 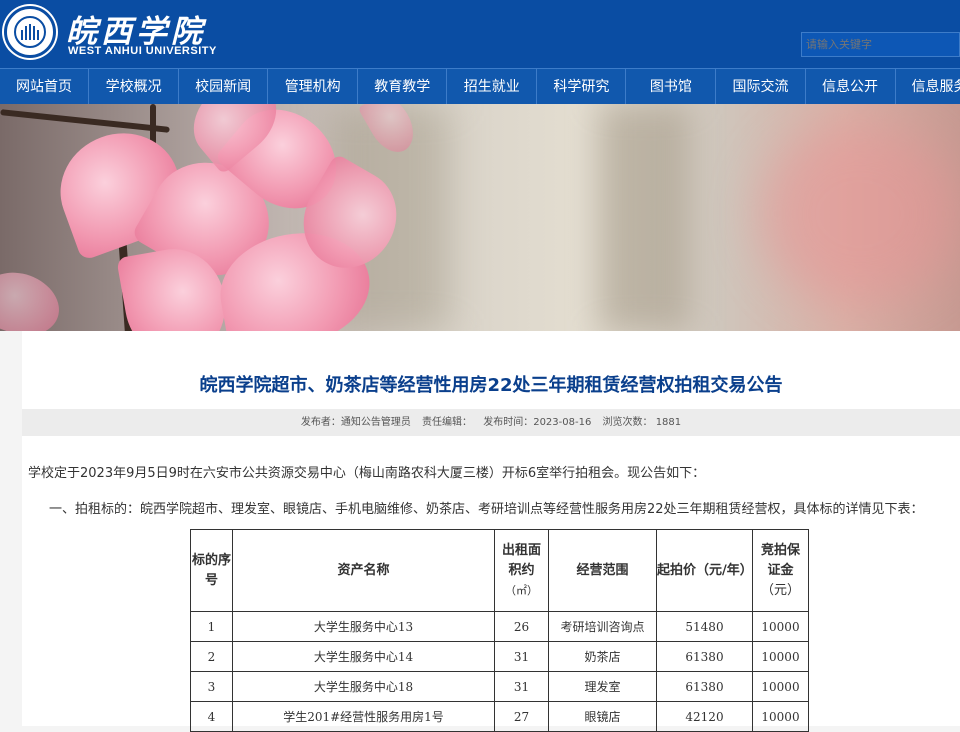 I want to click on blossom-petal, so click(x=34, y=296).